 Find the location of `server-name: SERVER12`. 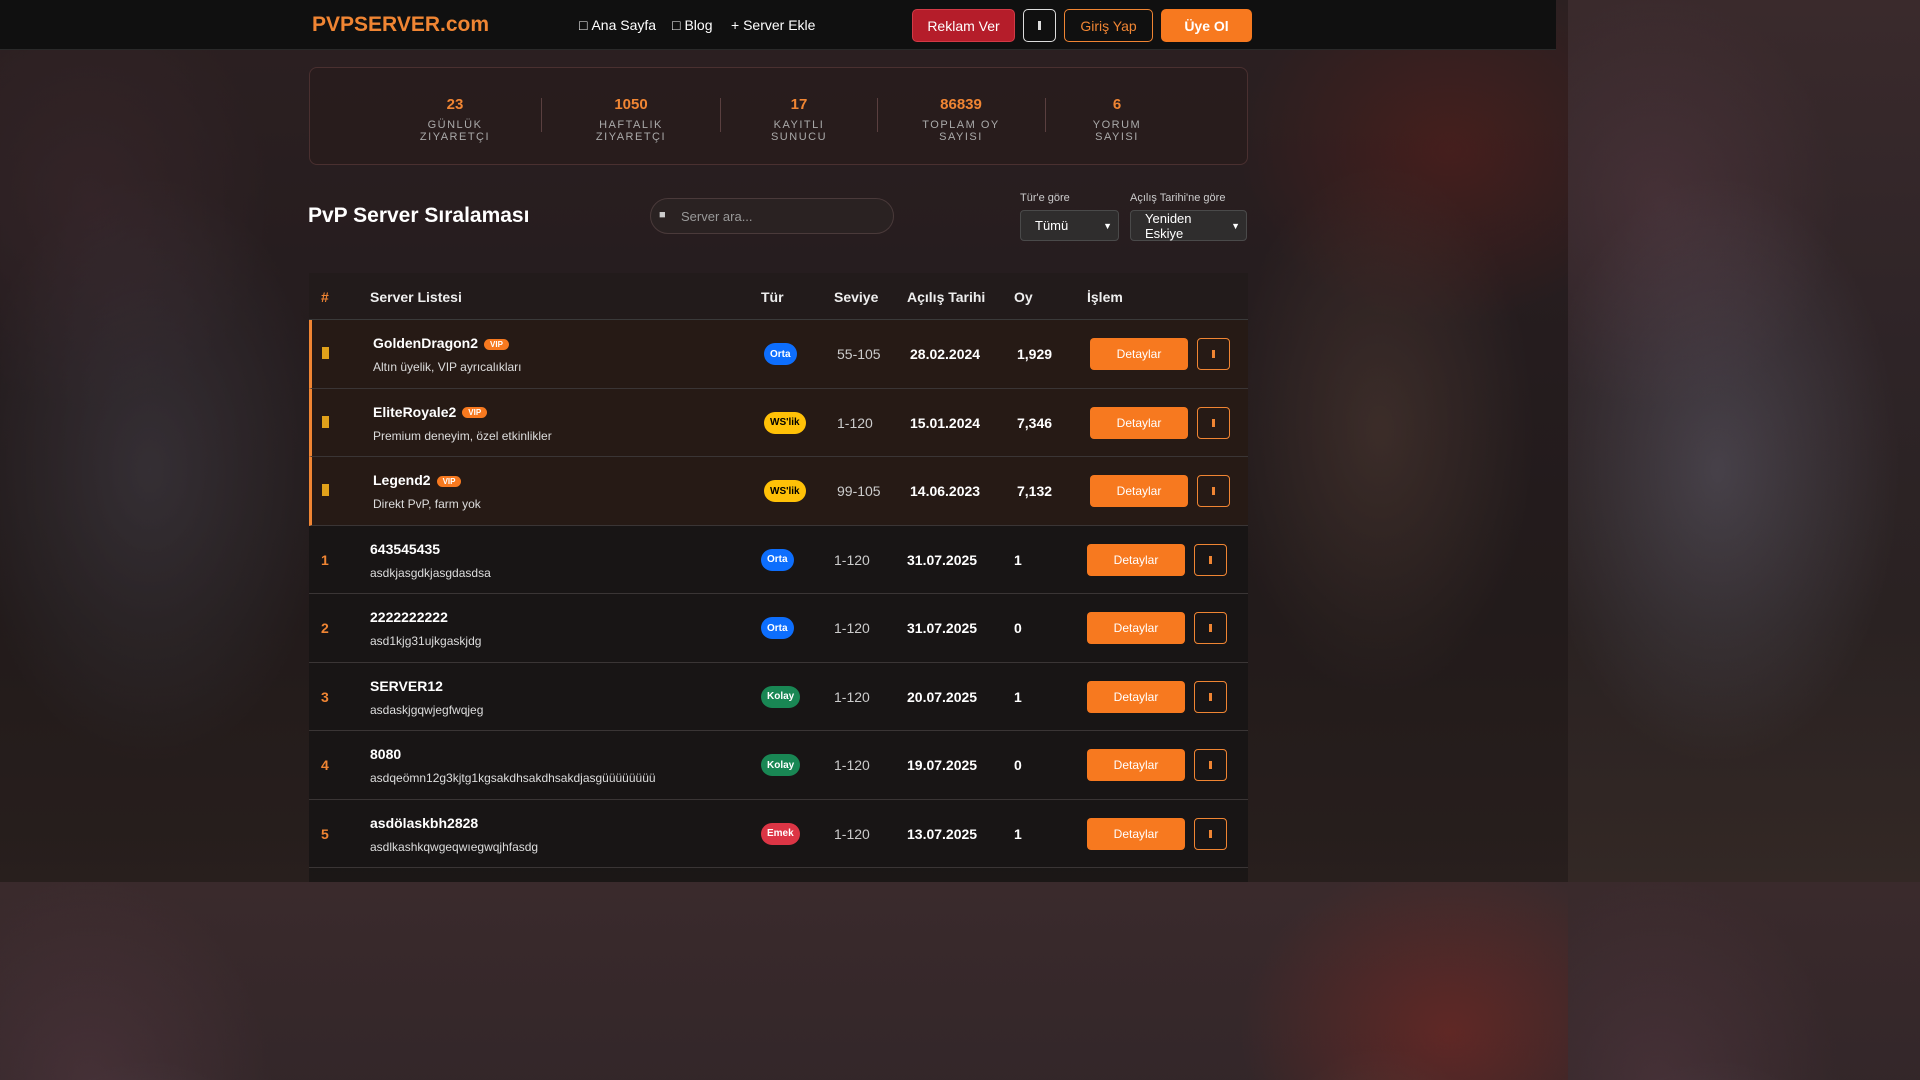

server-name: SERVER12 is located at coordinates (406, 686).